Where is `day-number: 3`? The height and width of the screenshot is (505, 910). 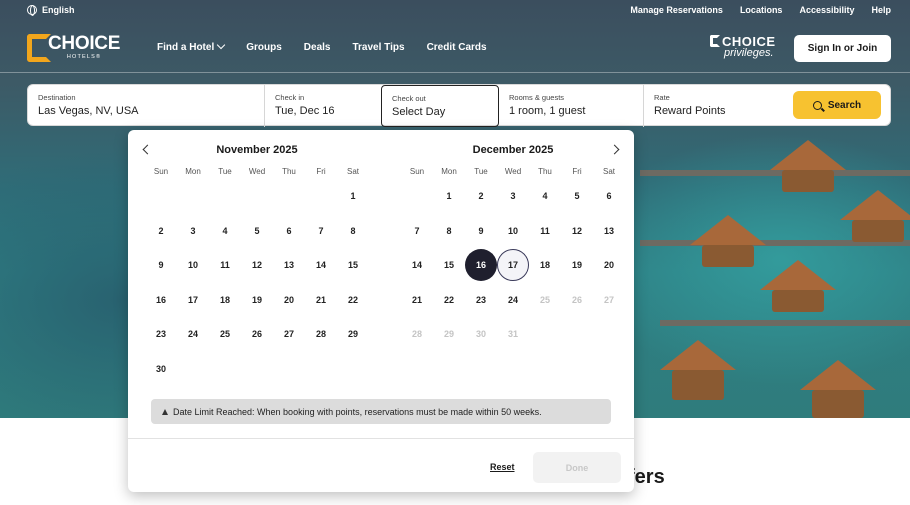 day-number: 3 is located at coordinates (513, 196).